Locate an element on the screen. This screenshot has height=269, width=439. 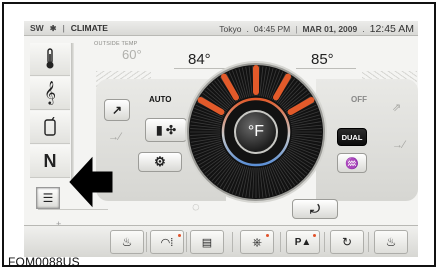
figure-caption: FOM0088US is located at coordinates (44, 262).